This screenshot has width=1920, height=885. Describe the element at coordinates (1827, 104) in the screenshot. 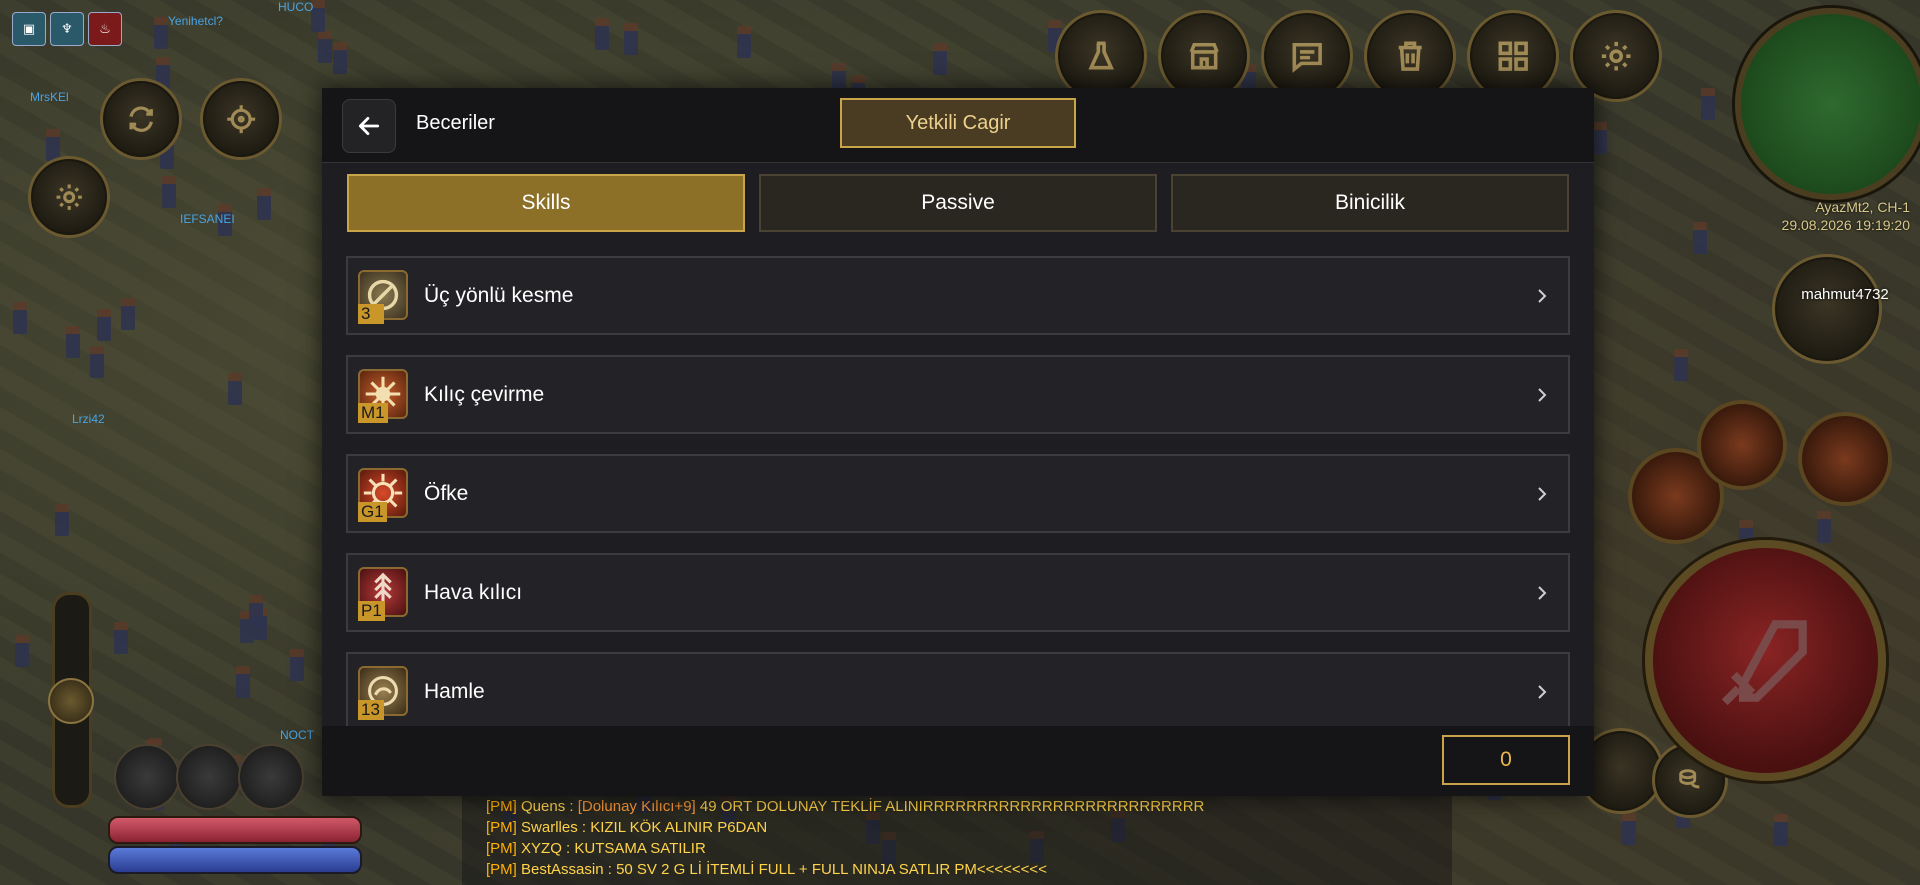

I see `minimap` at that location.